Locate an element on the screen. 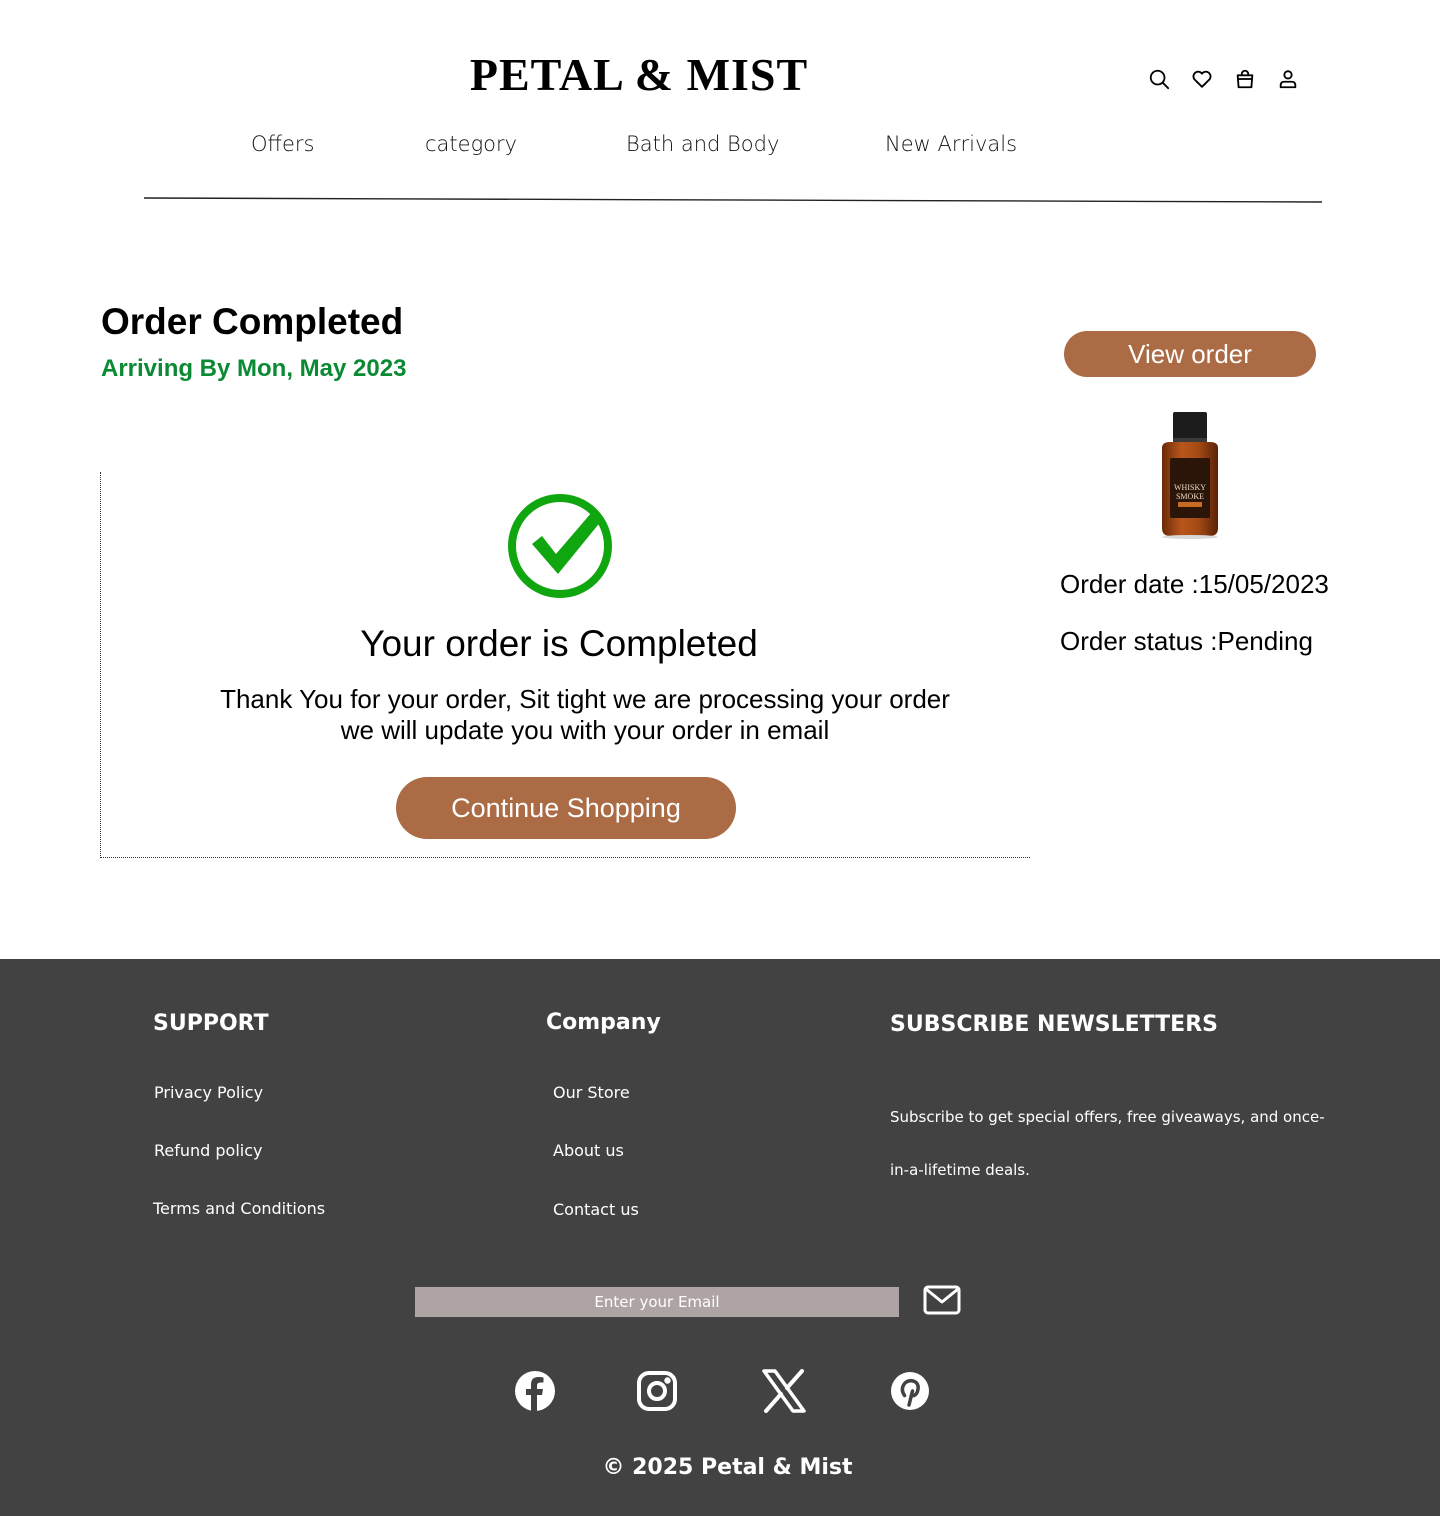 The image size is (1440, 1516). mail-icon is located at coordinates (942, 1300).